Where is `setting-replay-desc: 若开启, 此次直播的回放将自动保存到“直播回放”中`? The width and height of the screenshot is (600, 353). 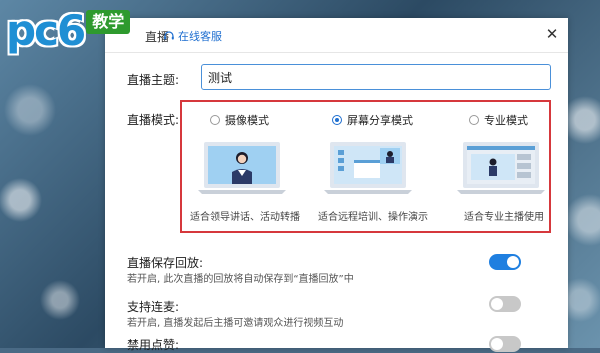 setting-replay-desc: 若开启, 此次直播的回放将自动保存到“直播回放”中 is located at coordinates (240, 279).